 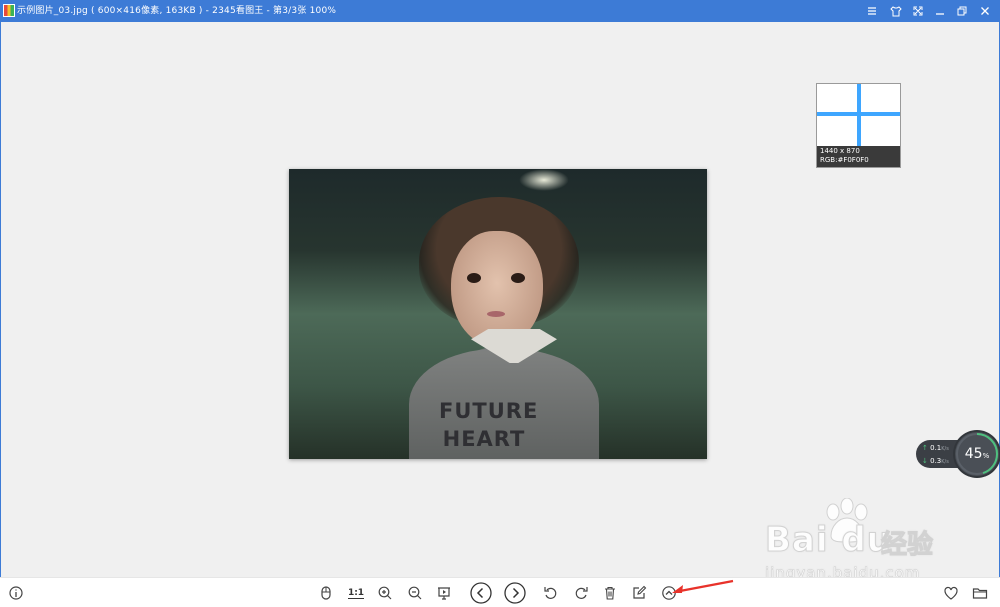 What do you see at coordinates (918, 11) in the screenshot?
I see `fullscreen-icon` at bounding box center [918, 11].